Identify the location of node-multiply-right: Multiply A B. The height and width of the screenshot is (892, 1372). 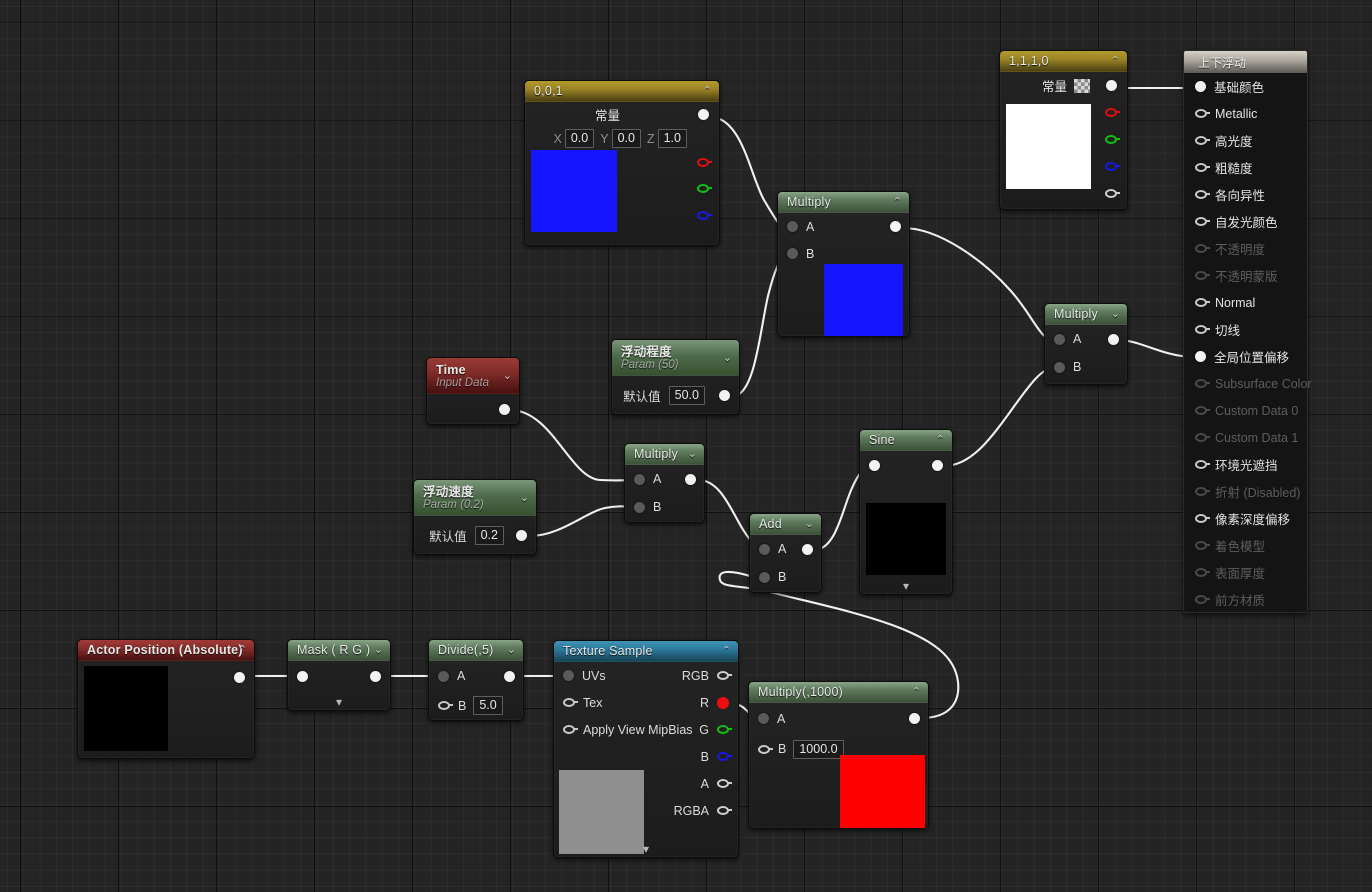
(1086, 344).